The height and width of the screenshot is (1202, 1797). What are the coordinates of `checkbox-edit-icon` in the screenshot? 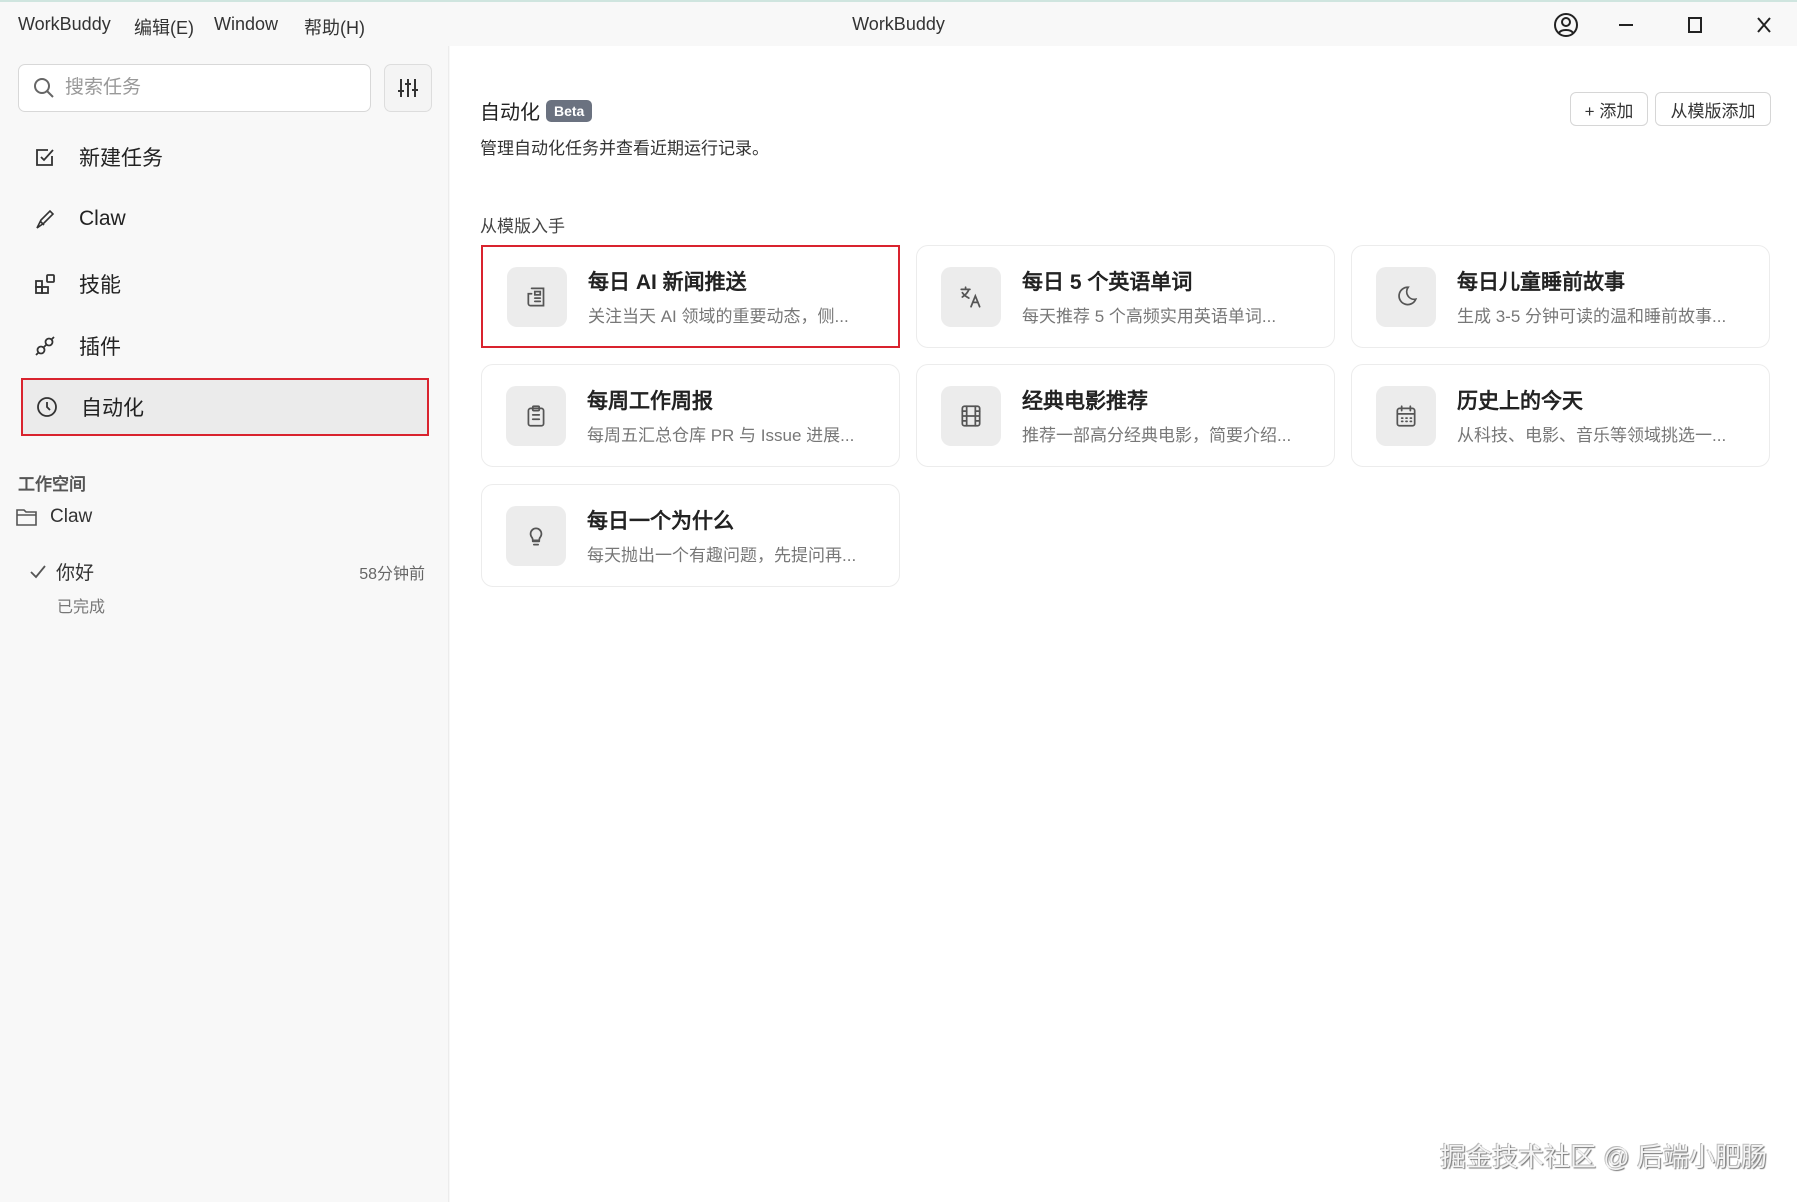 It's located at (45, 157).